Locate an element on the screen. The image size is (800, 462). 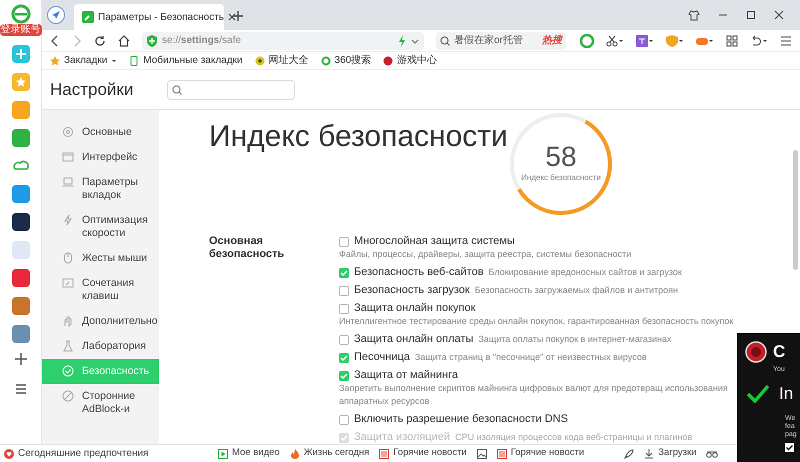
option-description: Интеллигентное тестирование среды онлайн покупок, гарантированная безопасность покупок is located at coordinates (536, 321).